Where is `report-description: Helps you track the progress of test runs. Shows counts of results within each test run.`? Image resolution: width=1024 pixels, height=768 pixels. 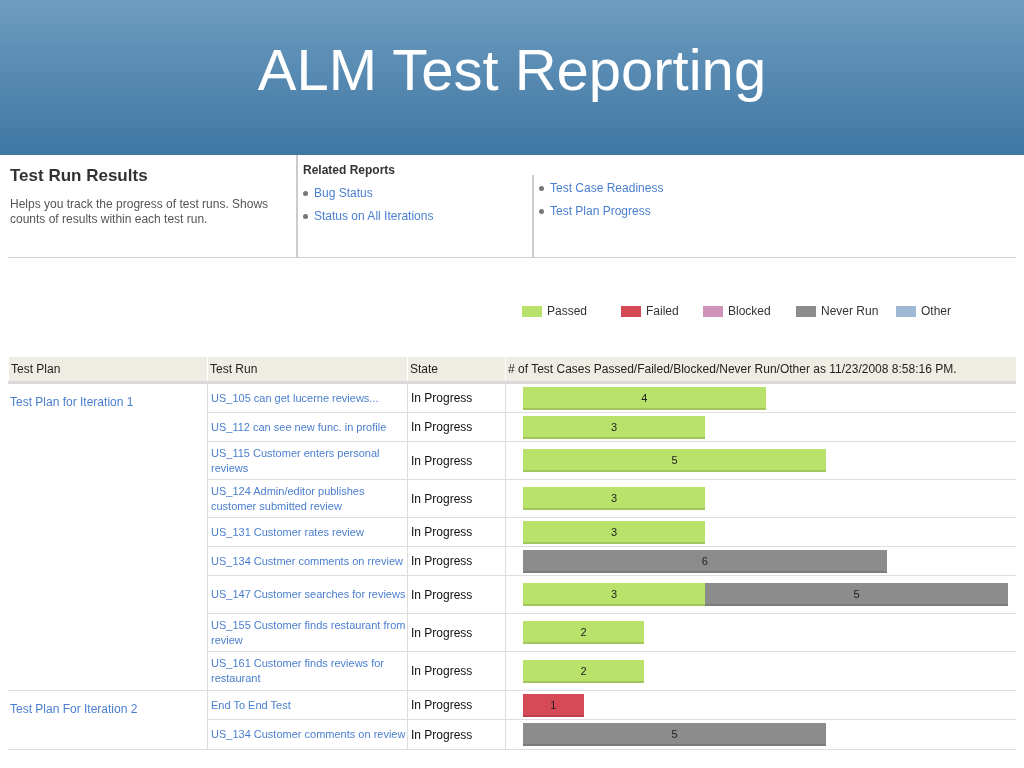
report-description: Helps you track the progress of test runs. Shows counts of results within each test run. is located at coordinates (140, 211).